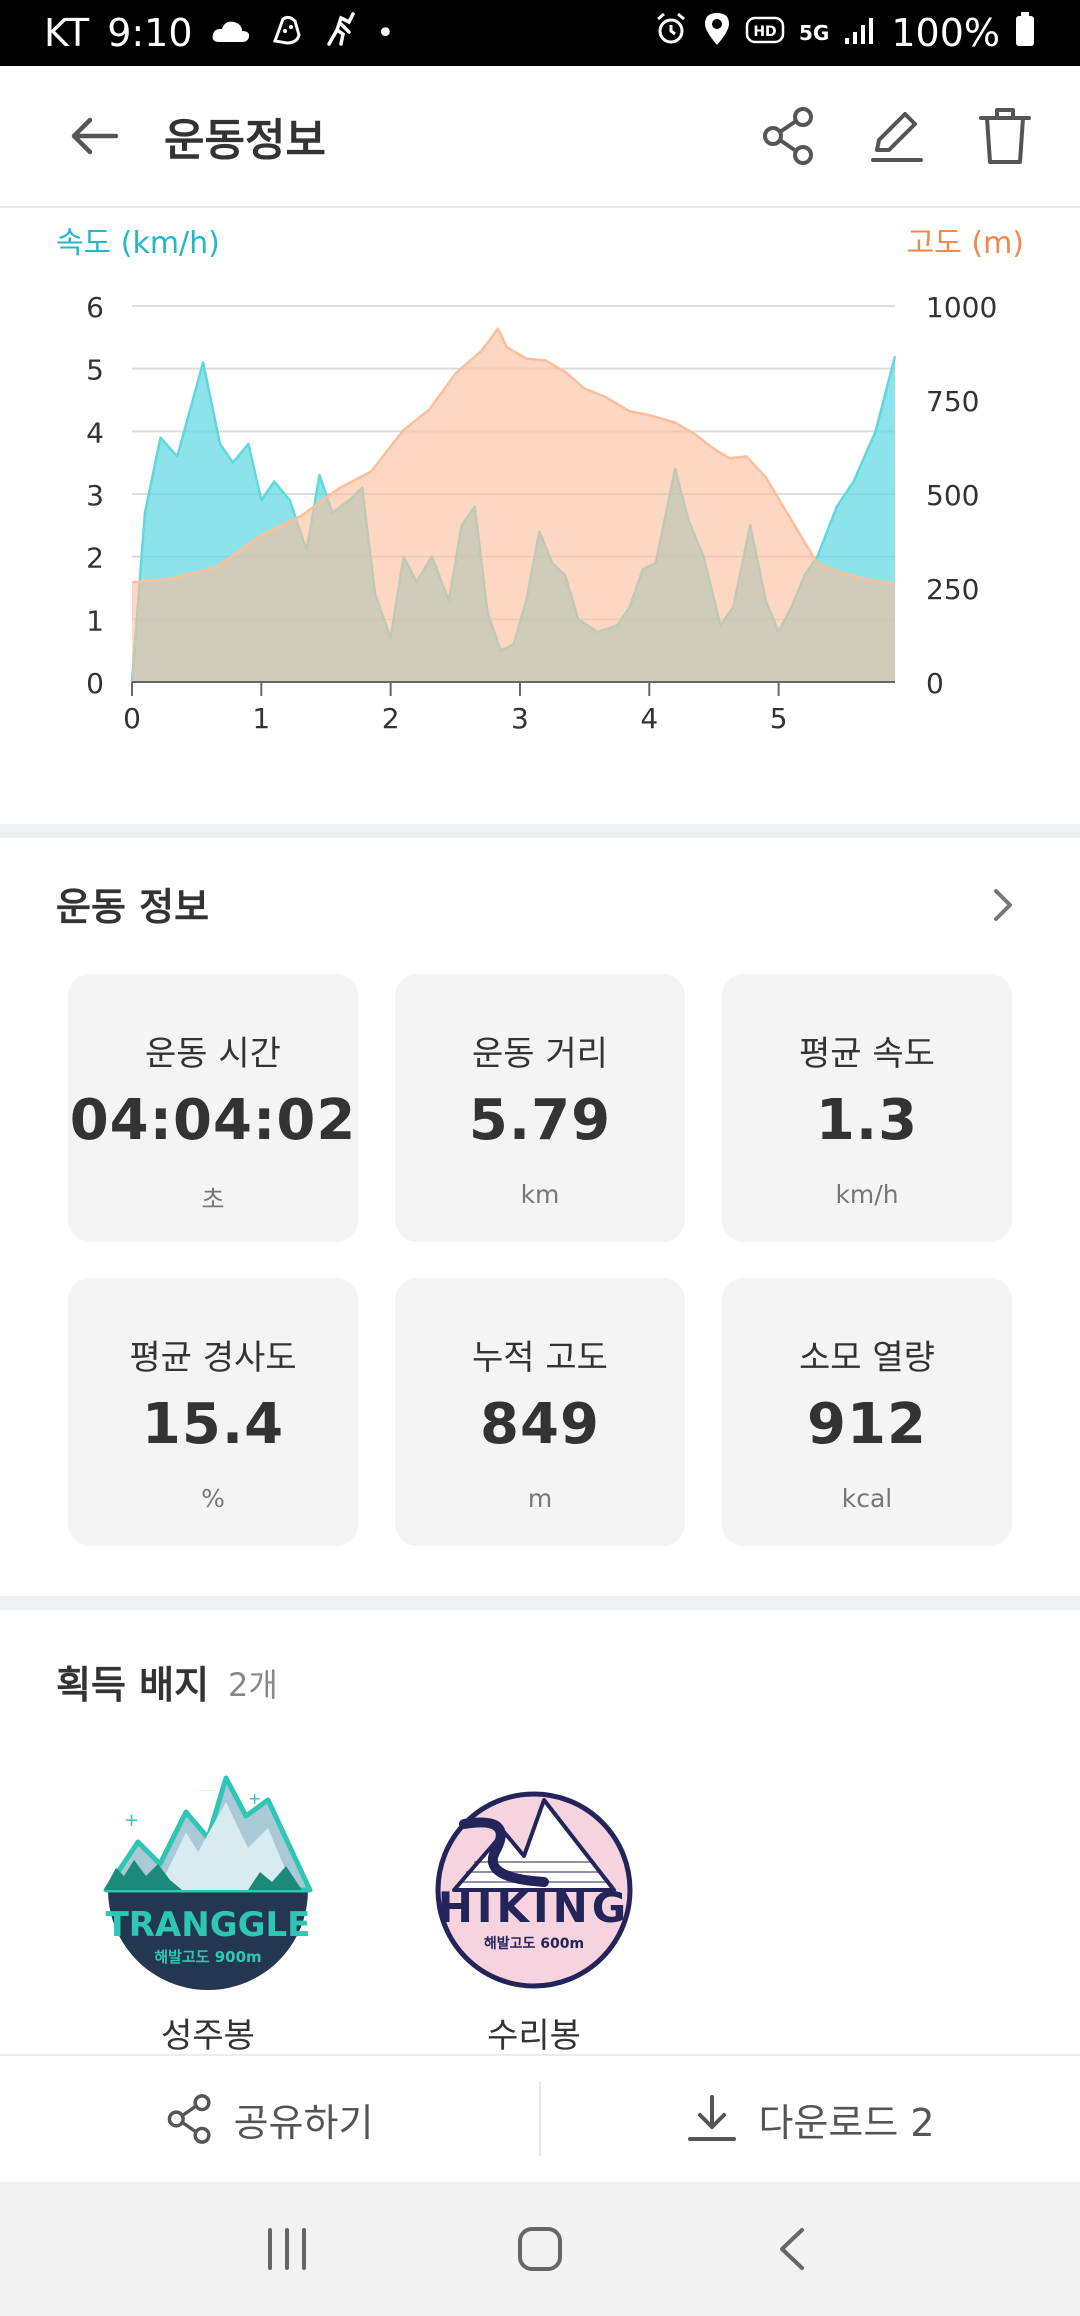  What do you see at coordinates (520, 718) in the screenshot?
I see `x-tick-label: 3` at bounding box center [520, 718].